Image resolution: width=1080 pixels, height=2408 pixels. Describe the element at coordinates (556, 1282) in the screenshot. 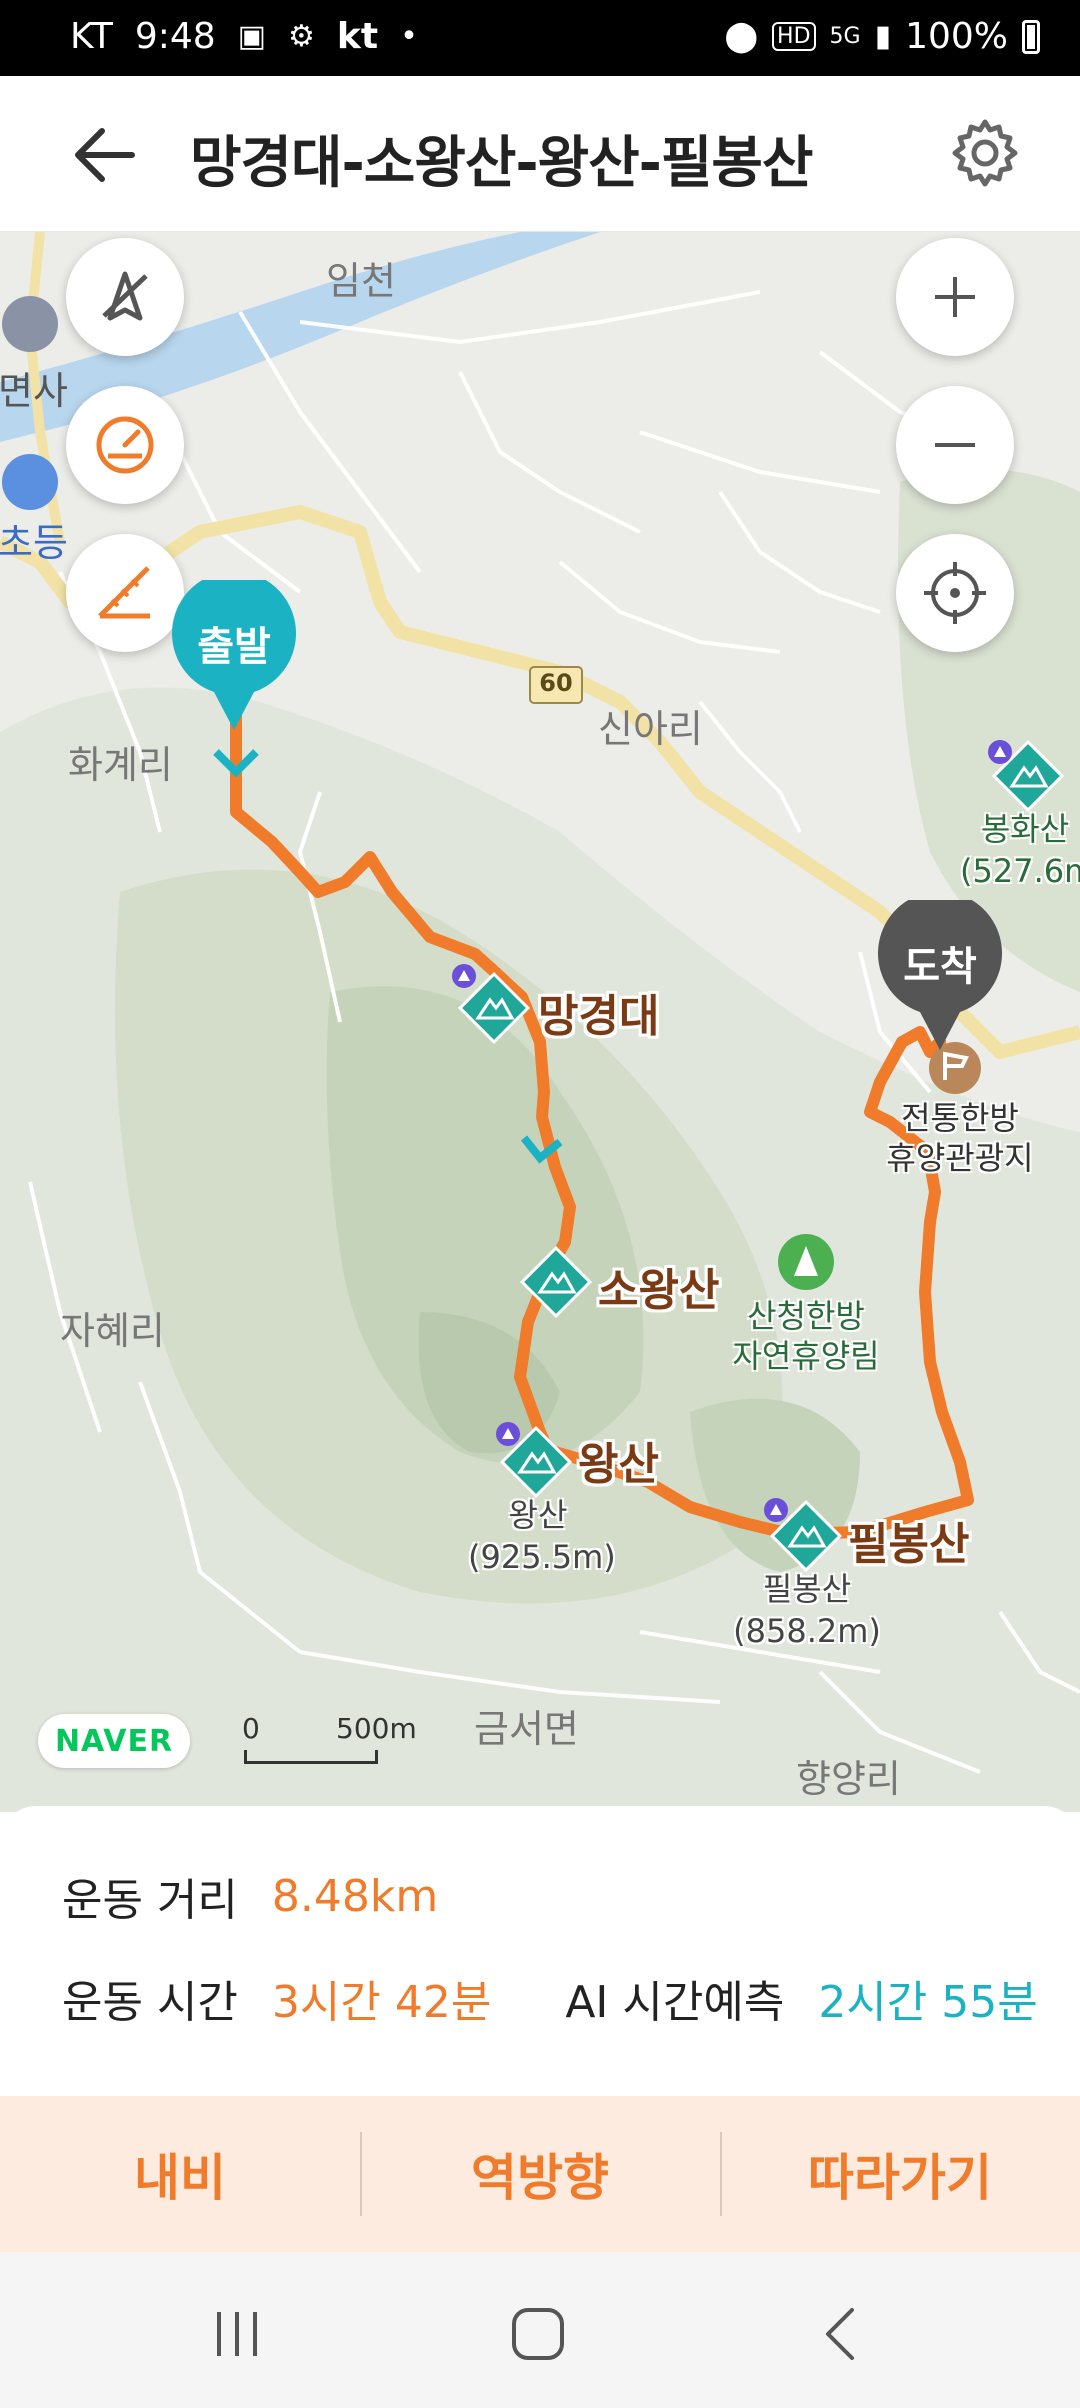

I see `peak-icon-sowangsan` at that location.